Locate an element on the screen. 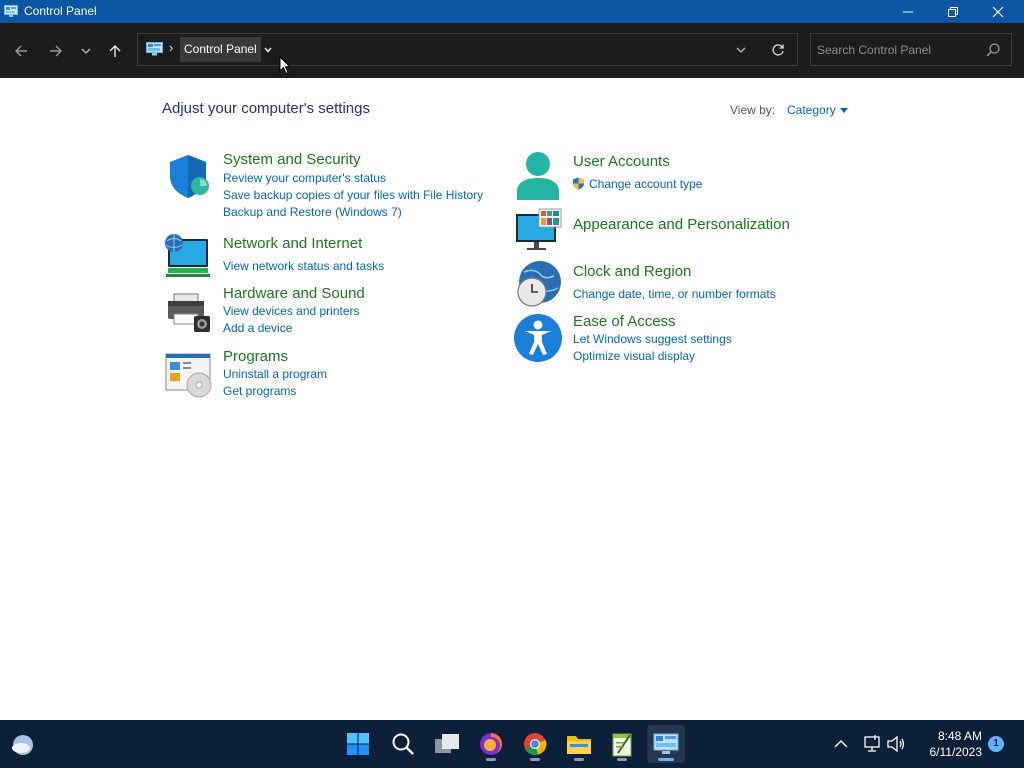 Image resolution: width=1024 pixels, height=768 pixels. task-view-button is located at coordinates (447, 744).